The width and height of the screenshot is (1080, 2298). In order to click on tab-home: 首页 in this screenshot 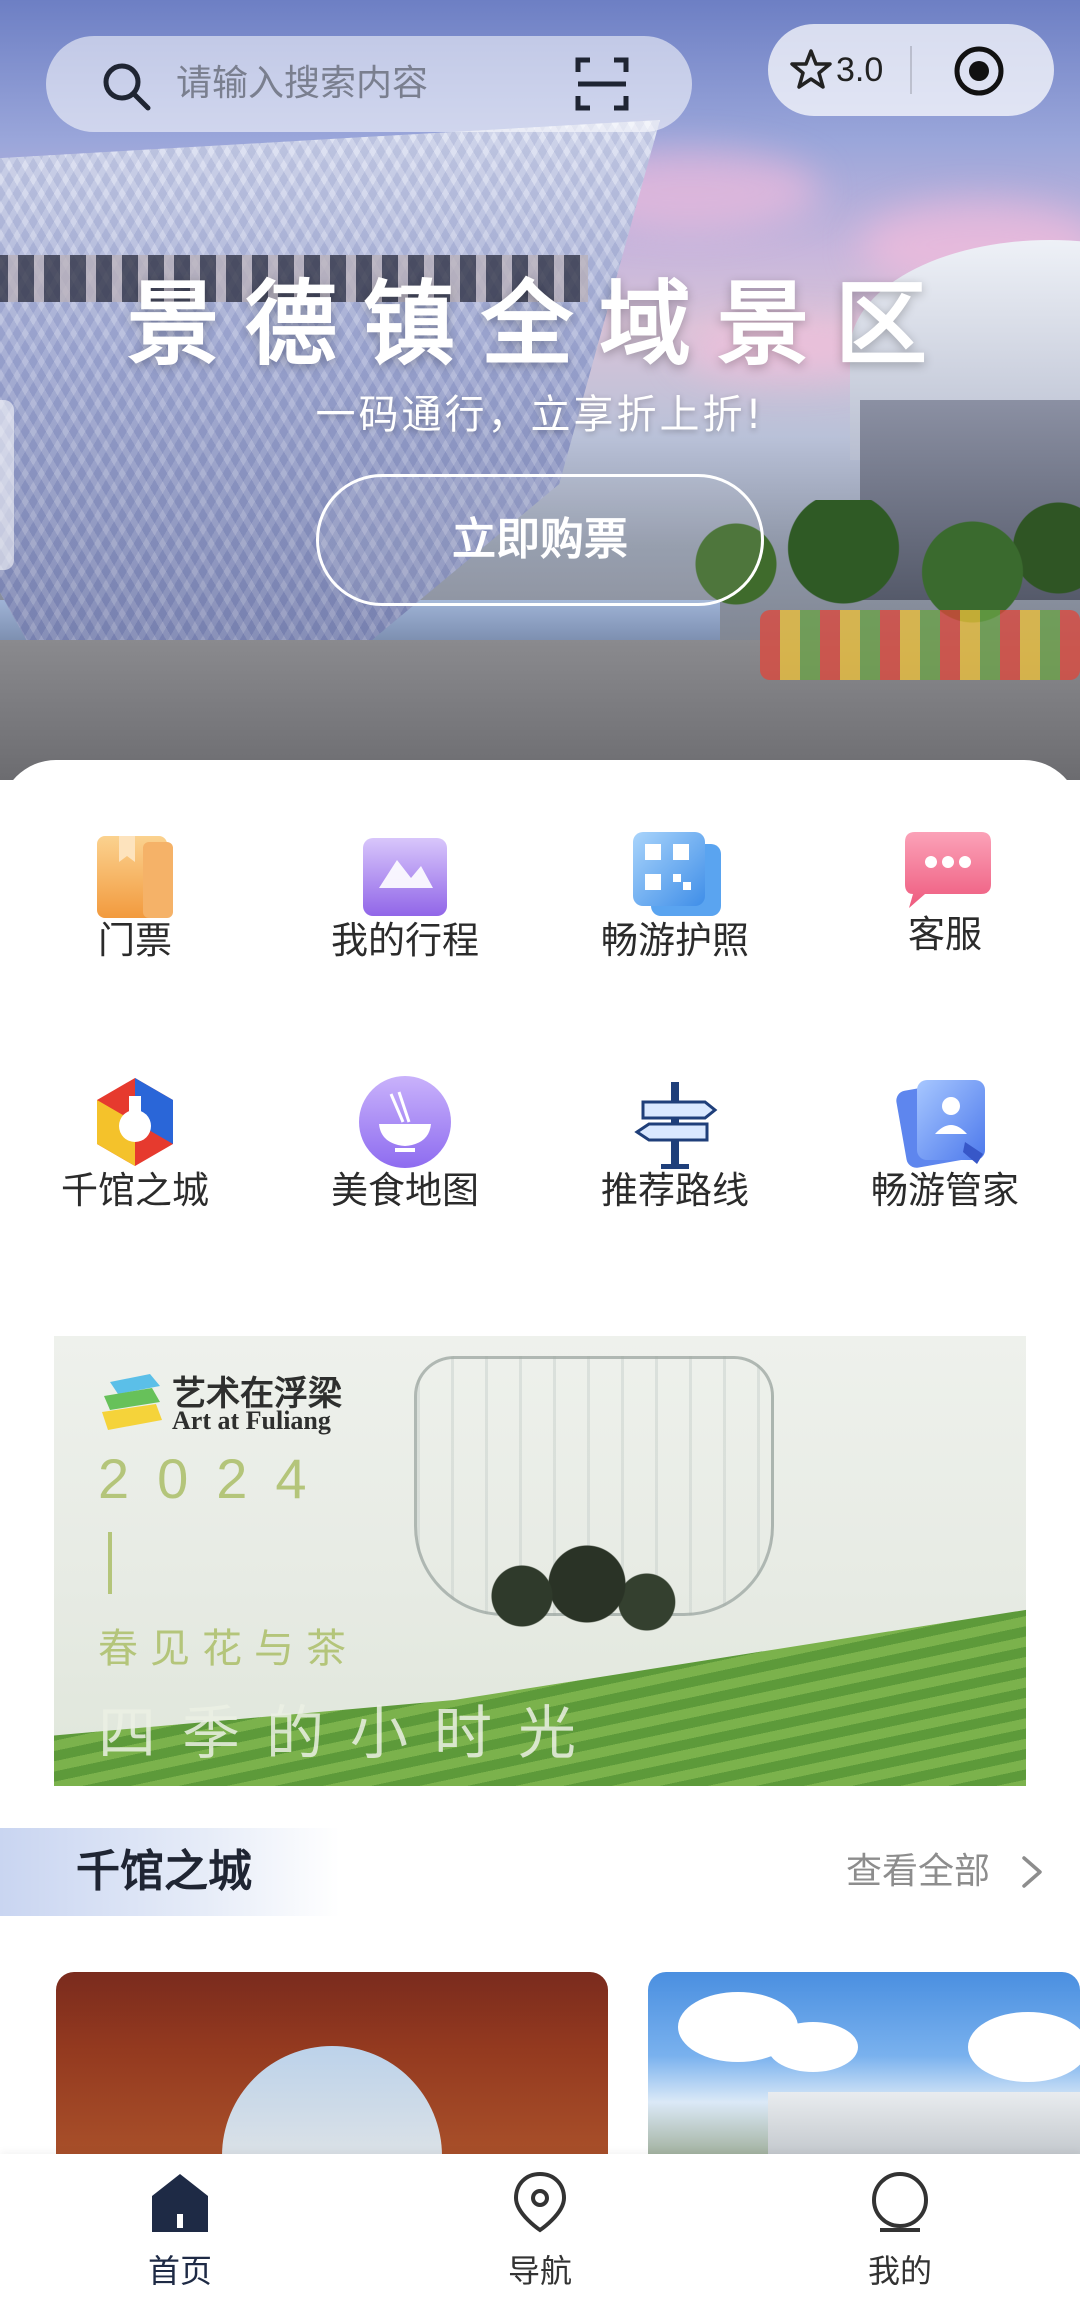, I will do `click(180, 2226)`.